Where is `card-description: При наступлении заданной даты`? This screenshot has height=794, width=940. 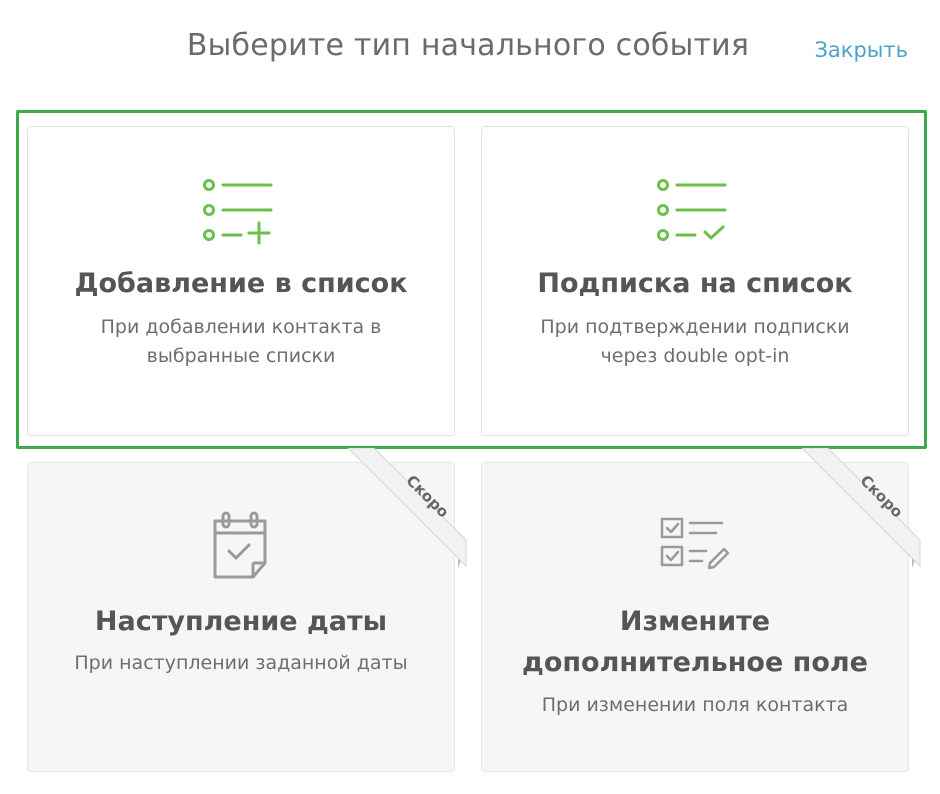 card-description: При наступлении заданной даты is located at coordinates (241, 663).